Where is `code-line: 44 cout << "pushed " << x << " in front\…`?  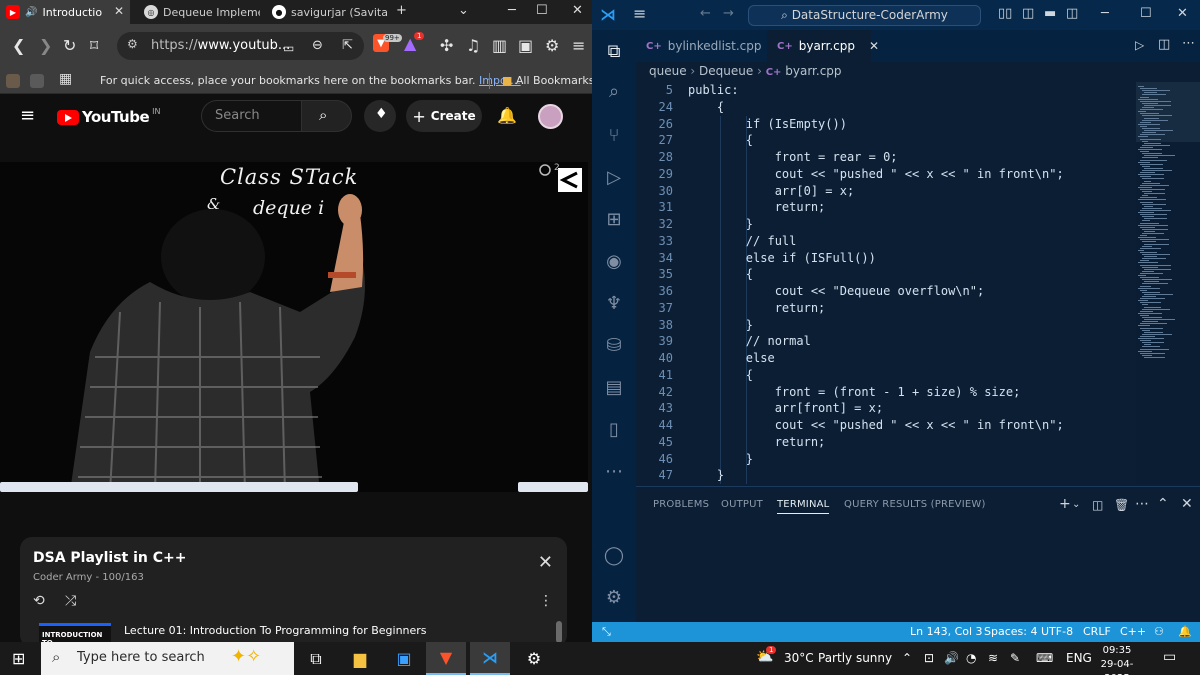 code-line: 44 cout << "pushed " << x << " in front\… is located at coordinates (886, 425).